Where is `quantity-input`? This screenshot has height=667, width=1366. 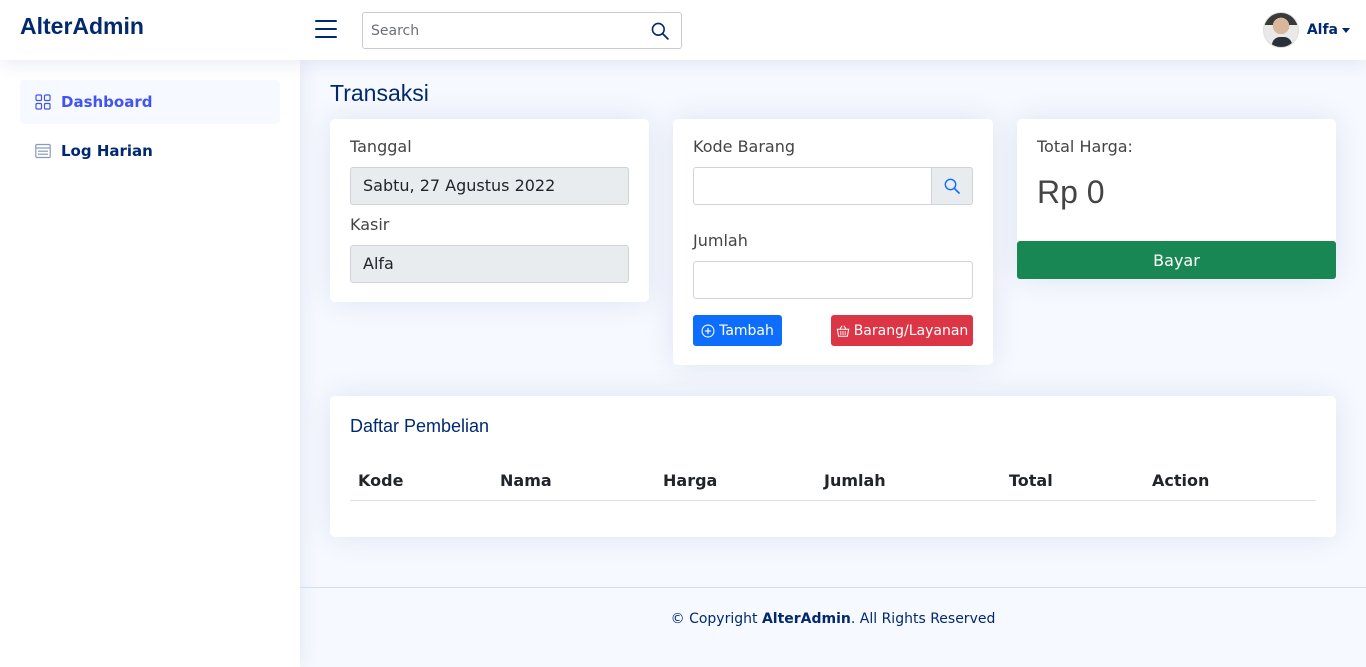 quantity-input is located at coordinates (833, 280).